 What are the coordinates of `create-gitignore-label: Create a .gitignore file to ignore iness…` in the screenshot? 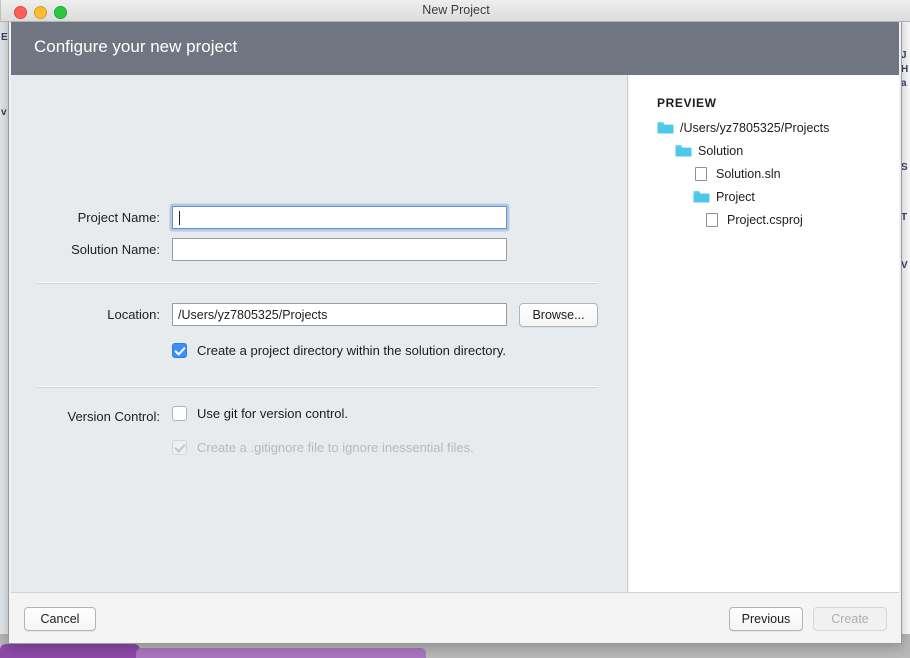 It's located at (335, 447).